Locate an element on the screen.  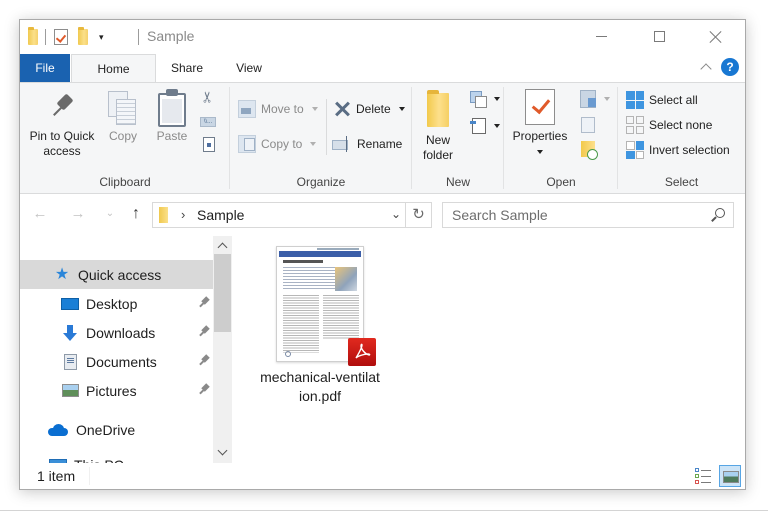
refresh-button: ↻ is located at coordinates (418, 215).